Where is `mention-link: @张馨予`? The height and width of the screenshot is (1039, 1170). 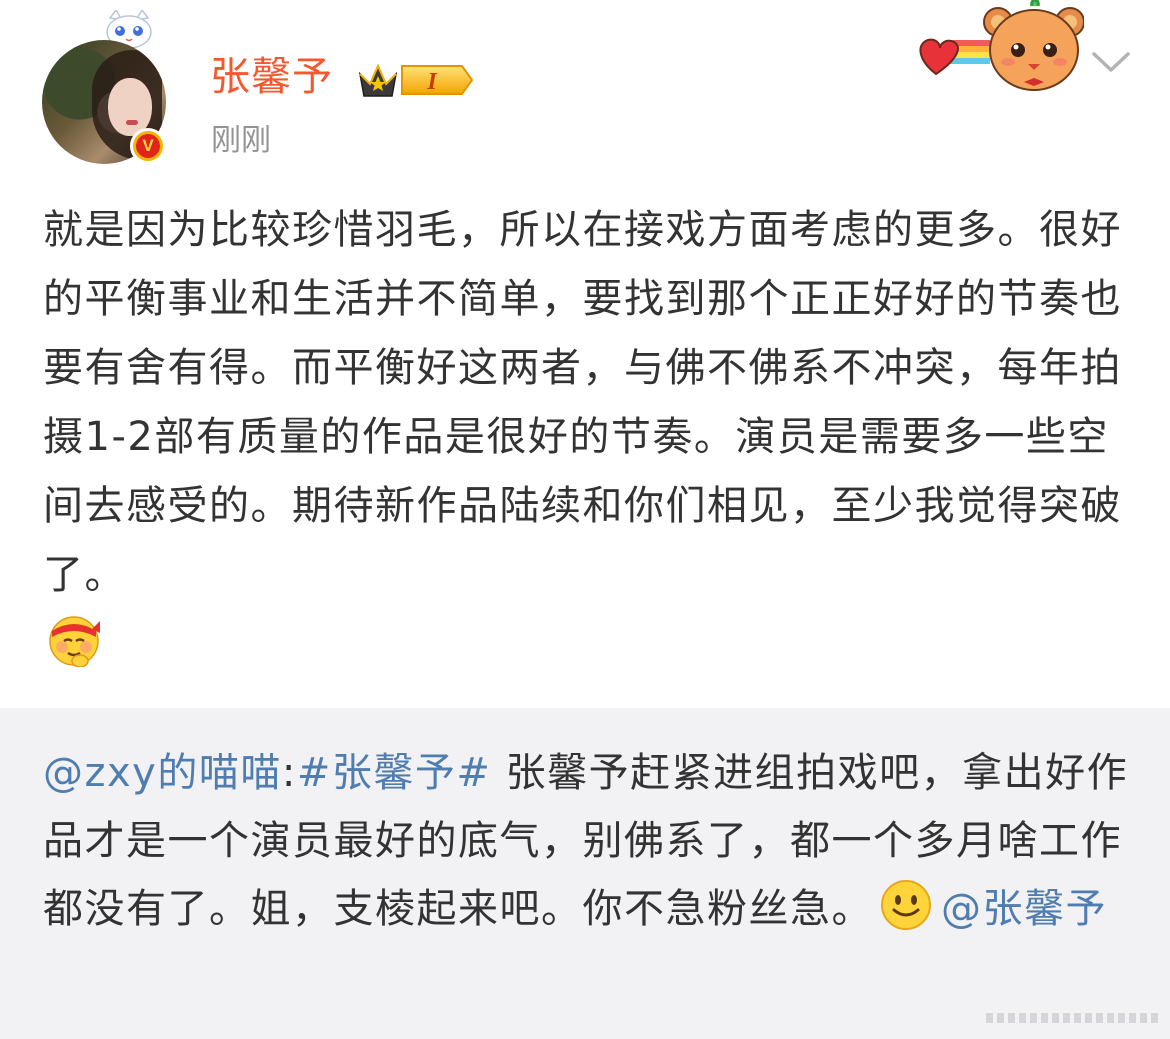 mention-link: @张馨予 is located at coordinates (1024, 909).